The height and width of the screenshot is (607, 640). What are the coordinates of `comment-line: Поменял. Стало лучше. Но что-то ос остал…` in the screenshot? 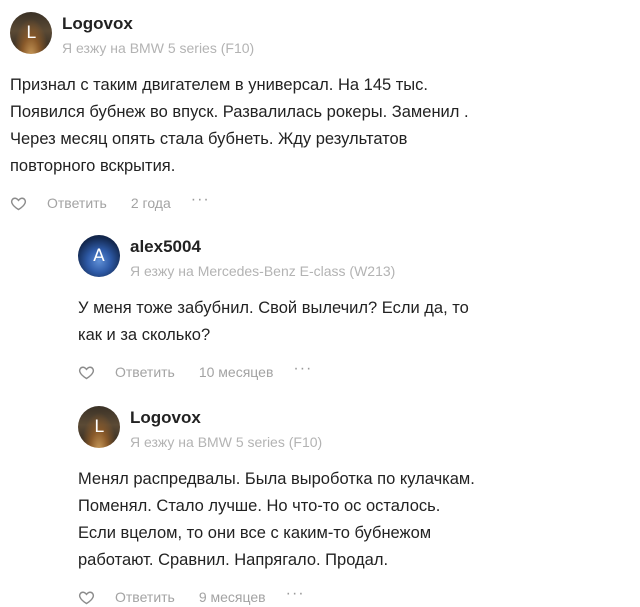 It's located at (259, 506).